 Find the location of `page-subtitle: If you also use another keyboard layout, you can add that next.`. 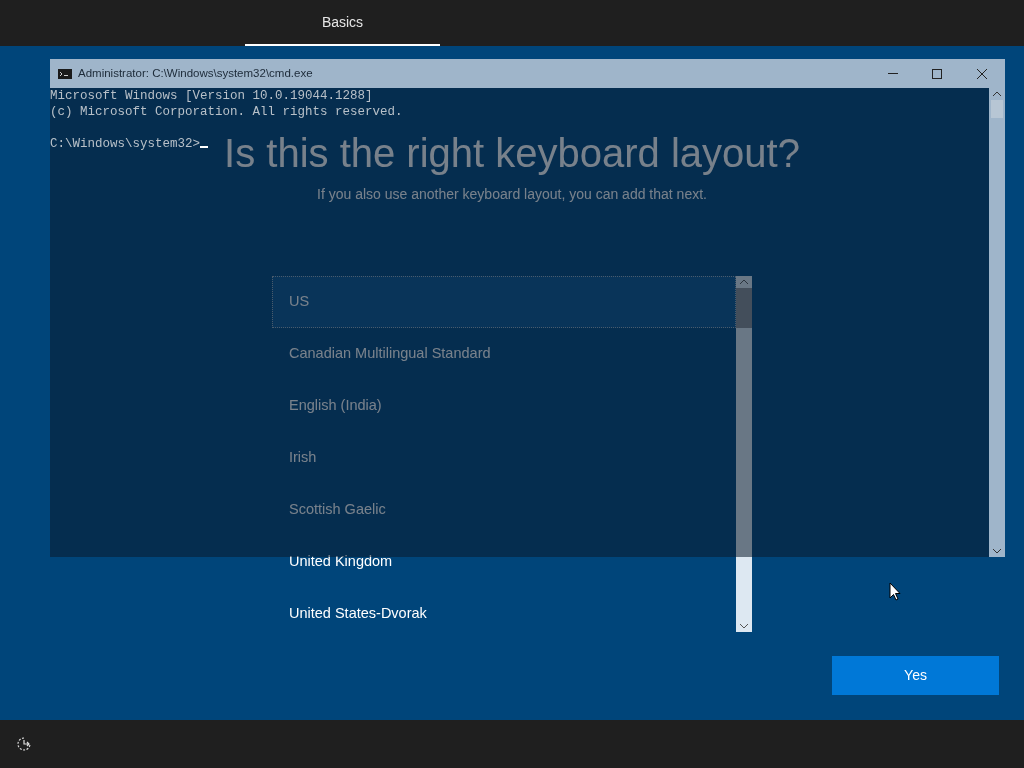

page-subtitle: If you also use another keyboard layout, you can add that next. is located at coordinates (512, 194).